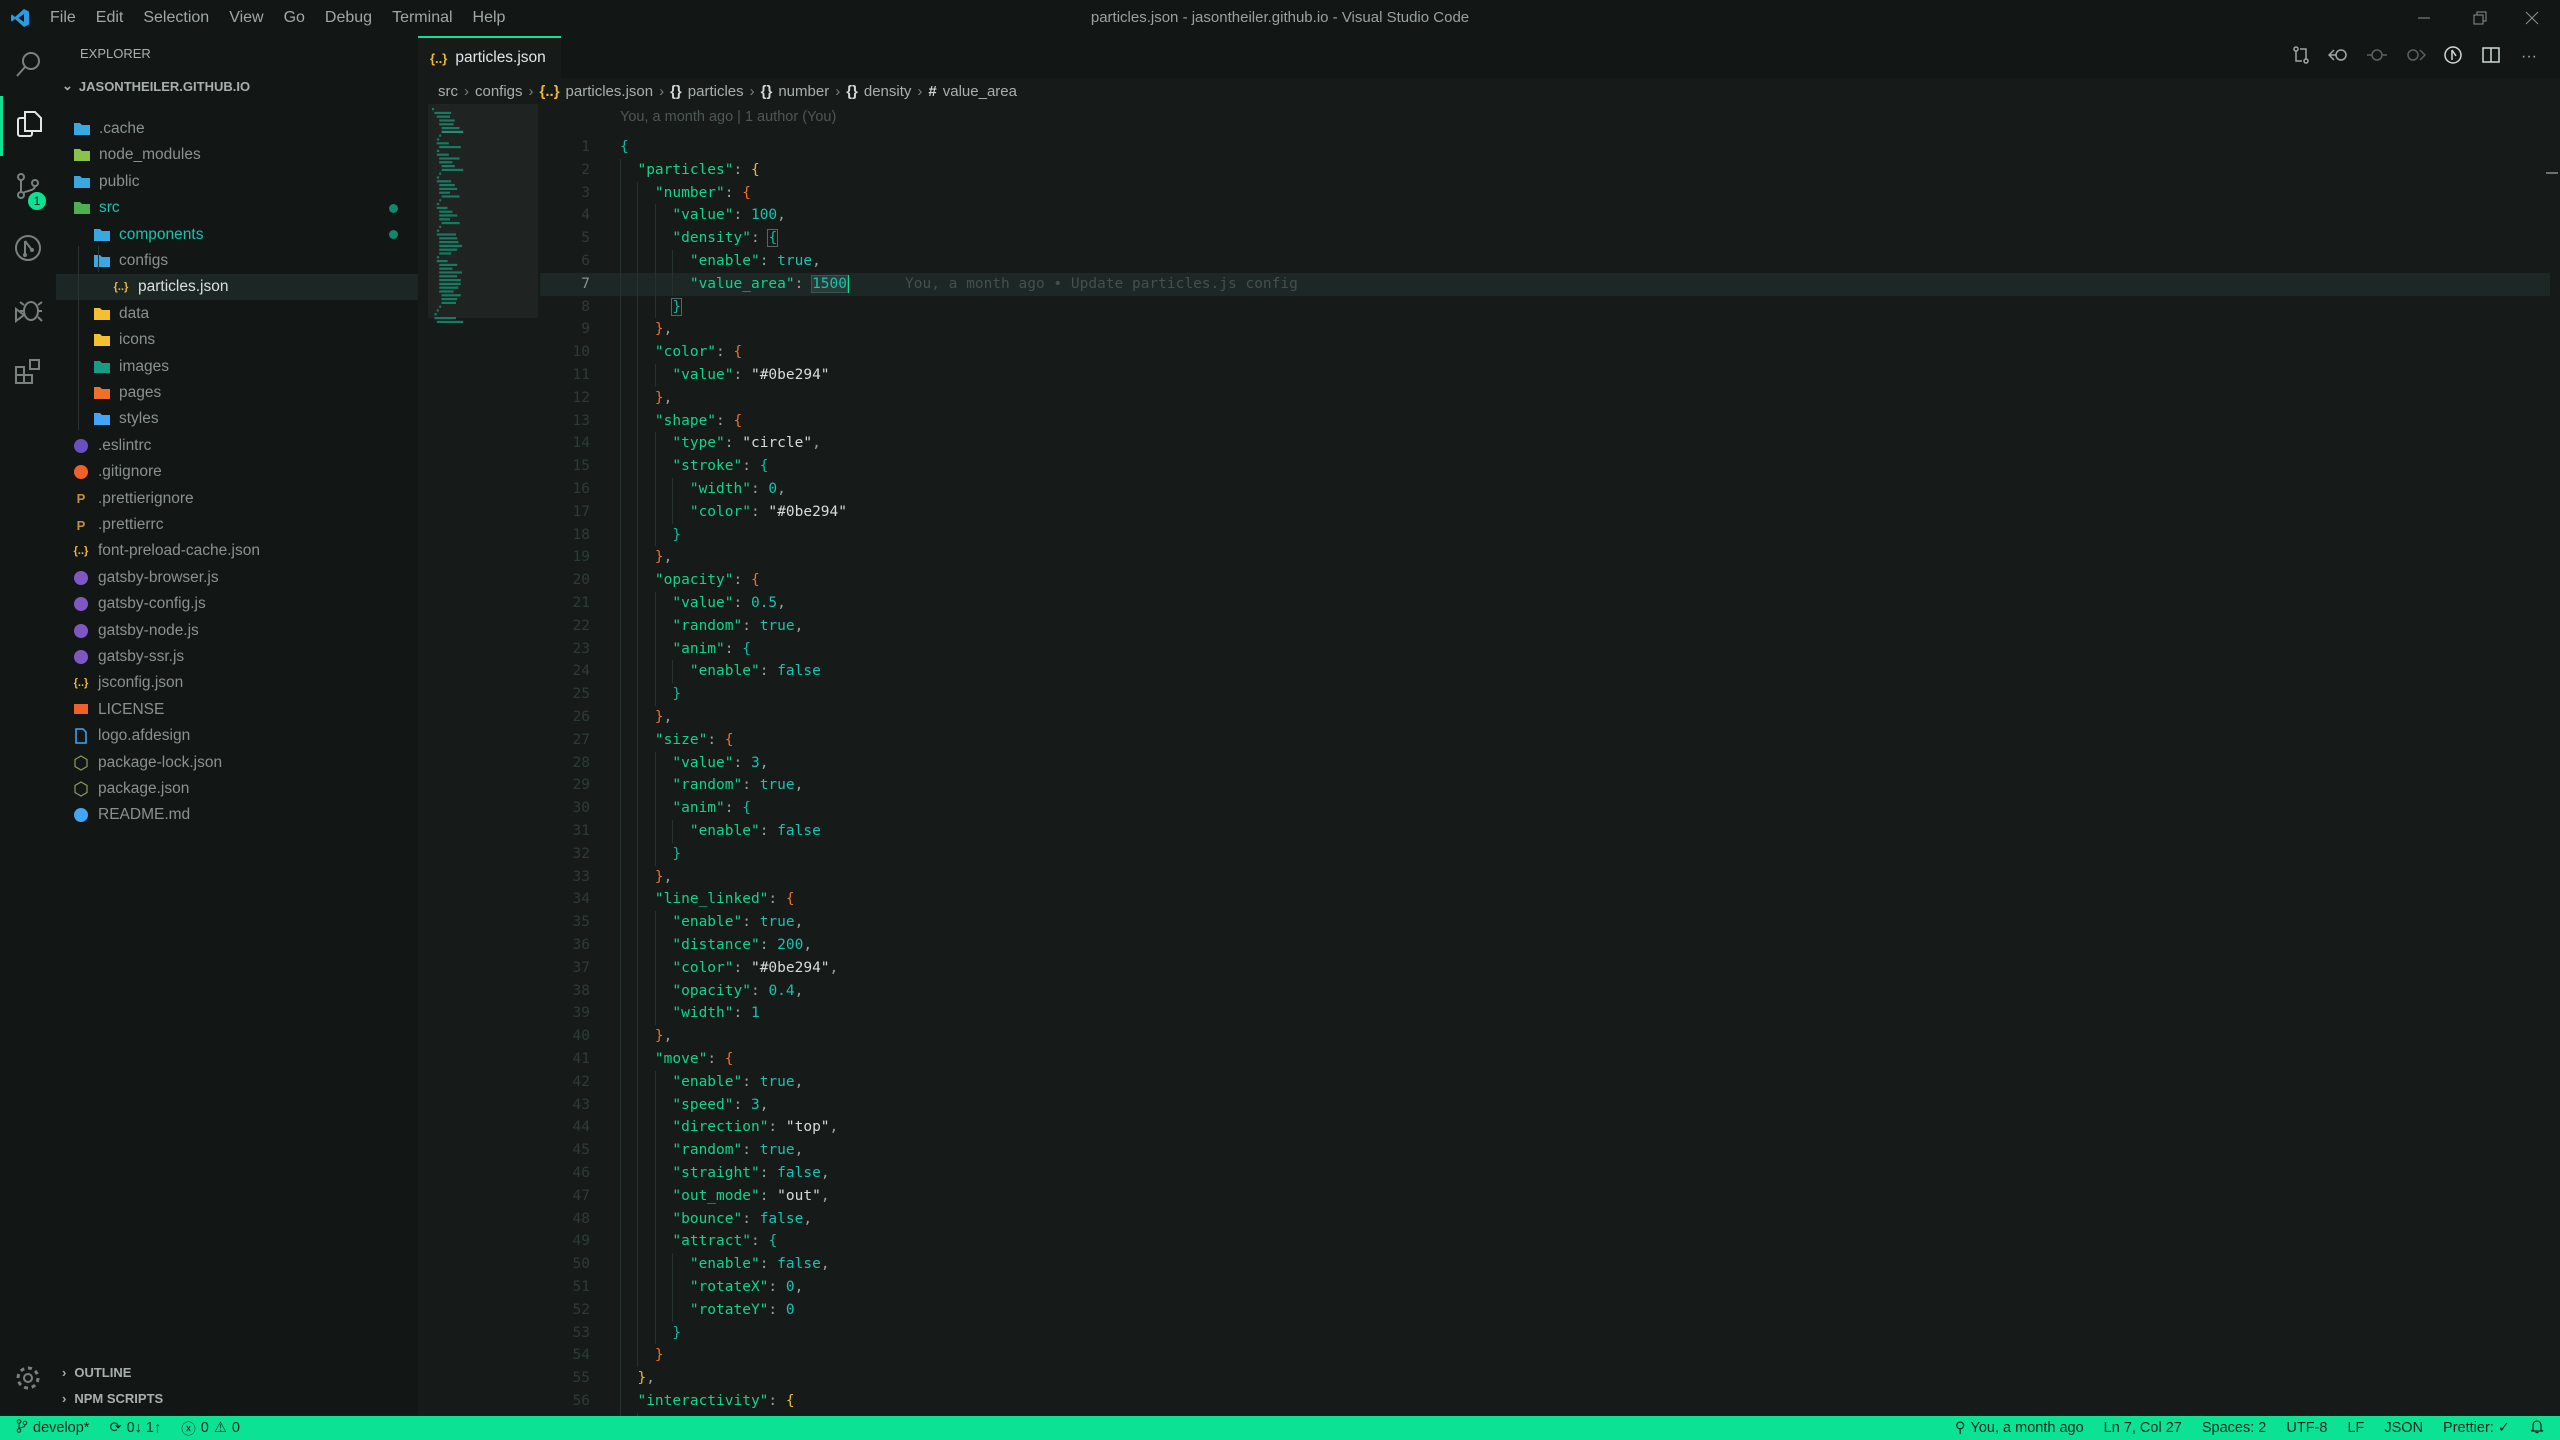  I want to click on code-line: 4 "value": 100,, so click(1545, 216).